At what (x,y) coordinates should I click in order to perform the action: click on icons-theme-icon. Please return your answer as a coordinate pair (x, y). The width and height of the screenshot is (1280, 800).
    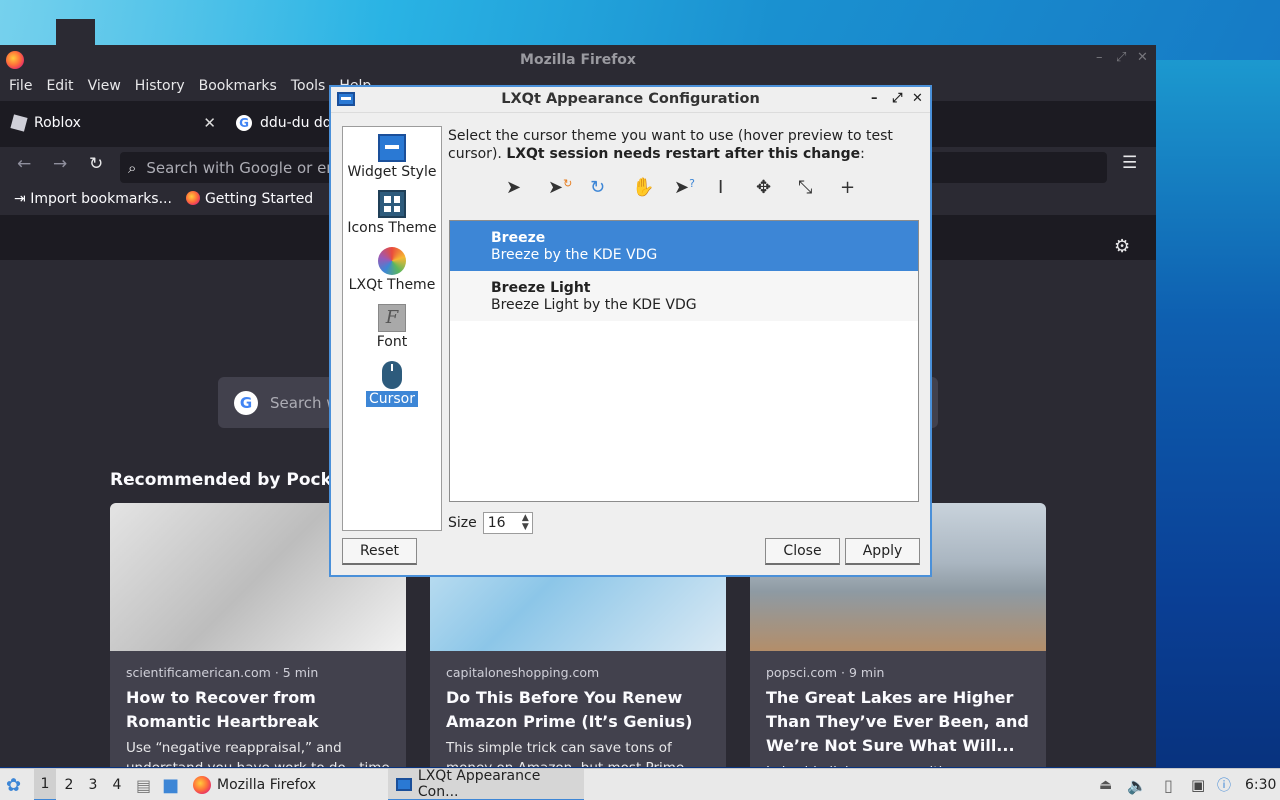
    Looking at the image, I should click on (392, 204).